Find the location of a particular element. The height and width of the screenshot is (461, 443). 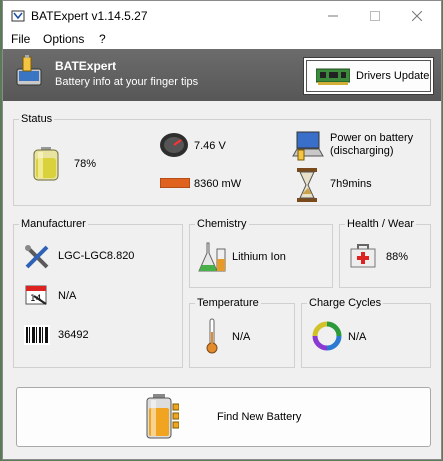

charge-value: 78% is located at coordinates (85, 164).